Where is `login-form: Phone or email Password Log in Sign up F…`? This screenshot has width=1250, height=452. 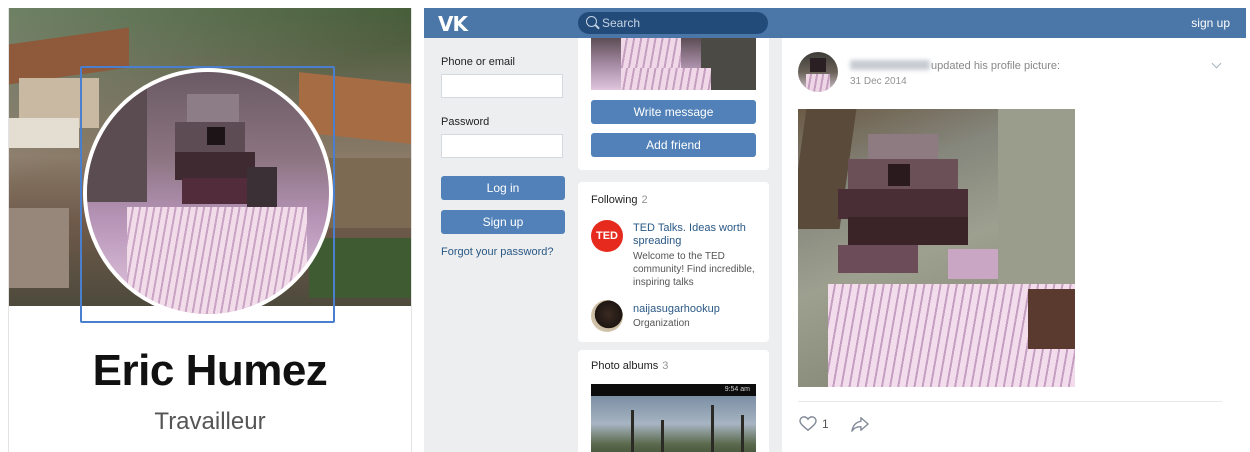
login-form: Phone or email Password Log in Sign up F… is located at coordinates (503, 157).